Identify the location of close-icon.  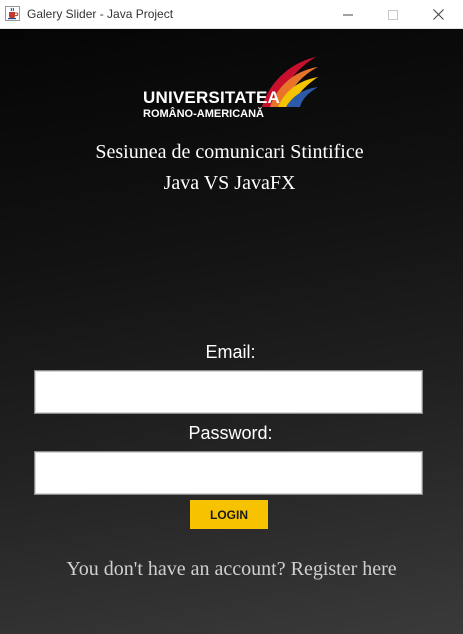
(438, 14).